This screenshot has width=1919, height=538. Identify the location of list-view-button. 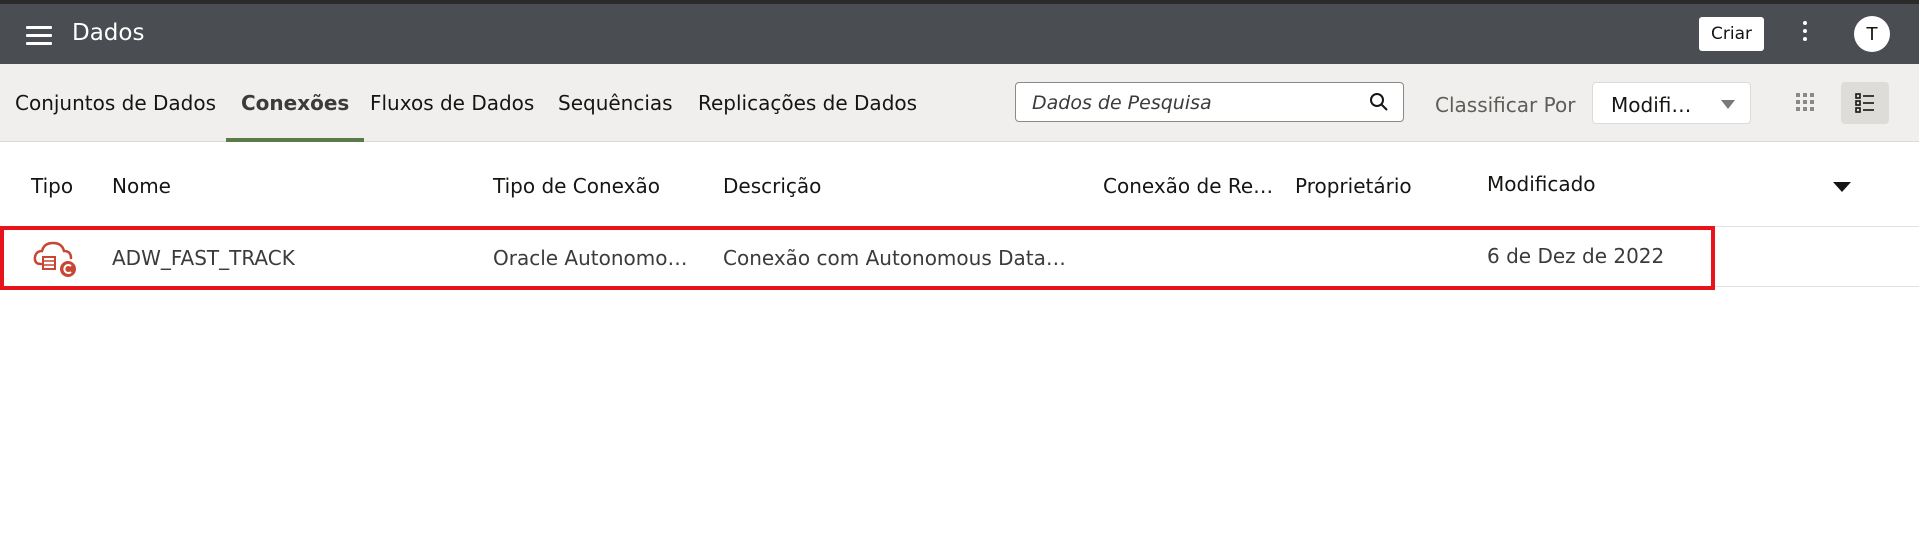
(1865, 103).